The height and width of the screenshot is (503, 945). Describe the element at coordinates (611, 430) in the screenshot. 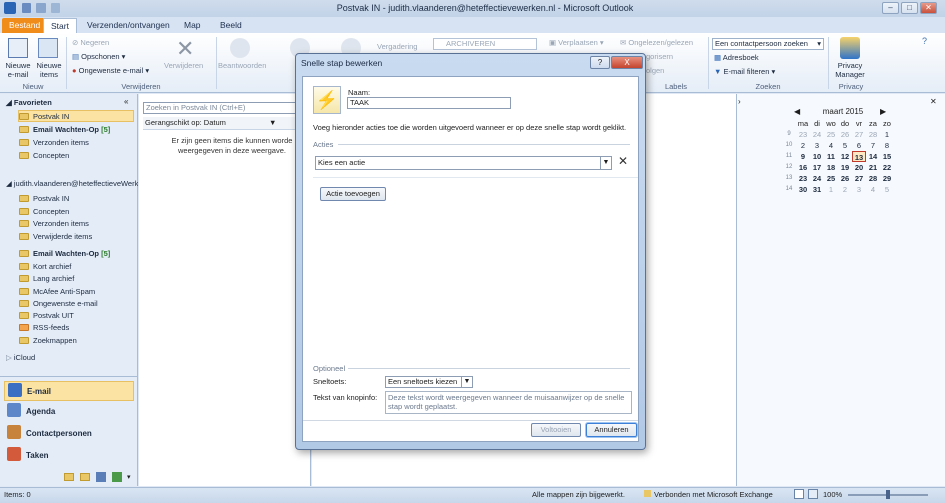

I see `cancel-button: Annuleren` at that location.